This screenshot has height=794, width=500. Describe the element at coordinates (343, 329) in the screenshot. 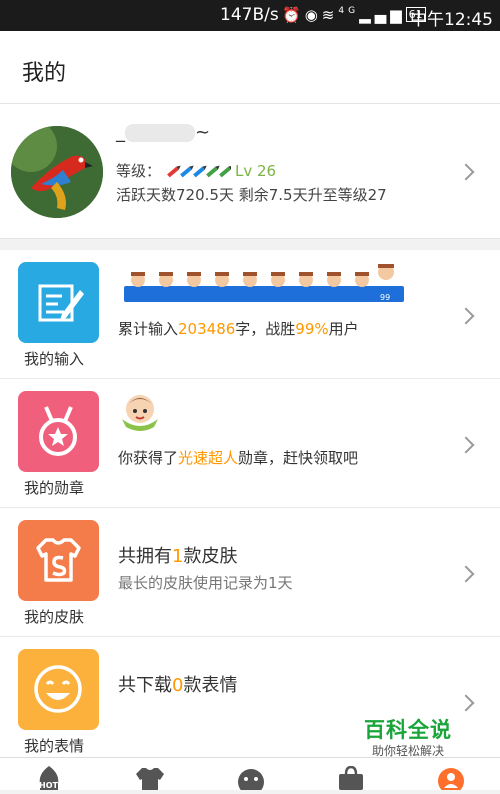

I see `input-text-after: 用户` at that location.